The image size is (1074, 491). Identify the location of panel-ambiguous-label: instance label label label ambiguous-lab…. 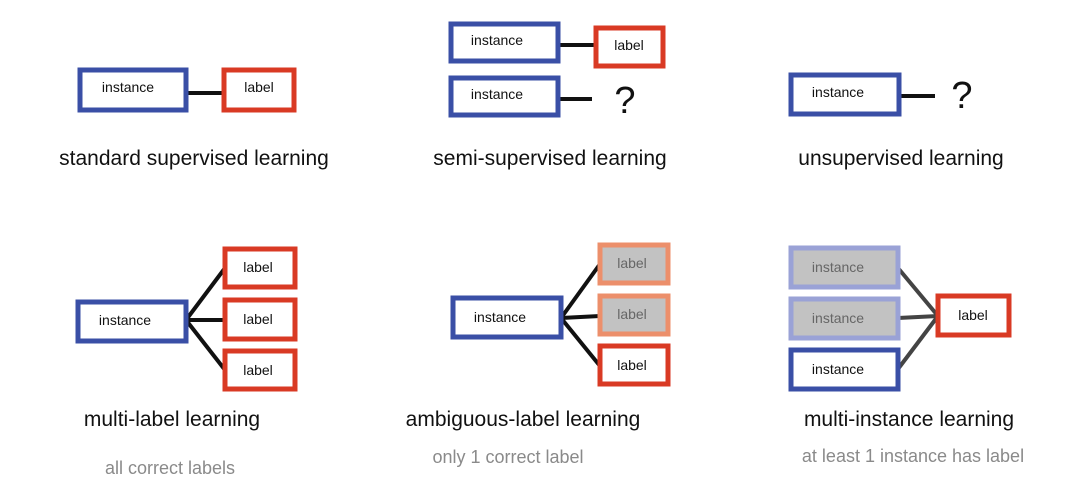
(538, 354).